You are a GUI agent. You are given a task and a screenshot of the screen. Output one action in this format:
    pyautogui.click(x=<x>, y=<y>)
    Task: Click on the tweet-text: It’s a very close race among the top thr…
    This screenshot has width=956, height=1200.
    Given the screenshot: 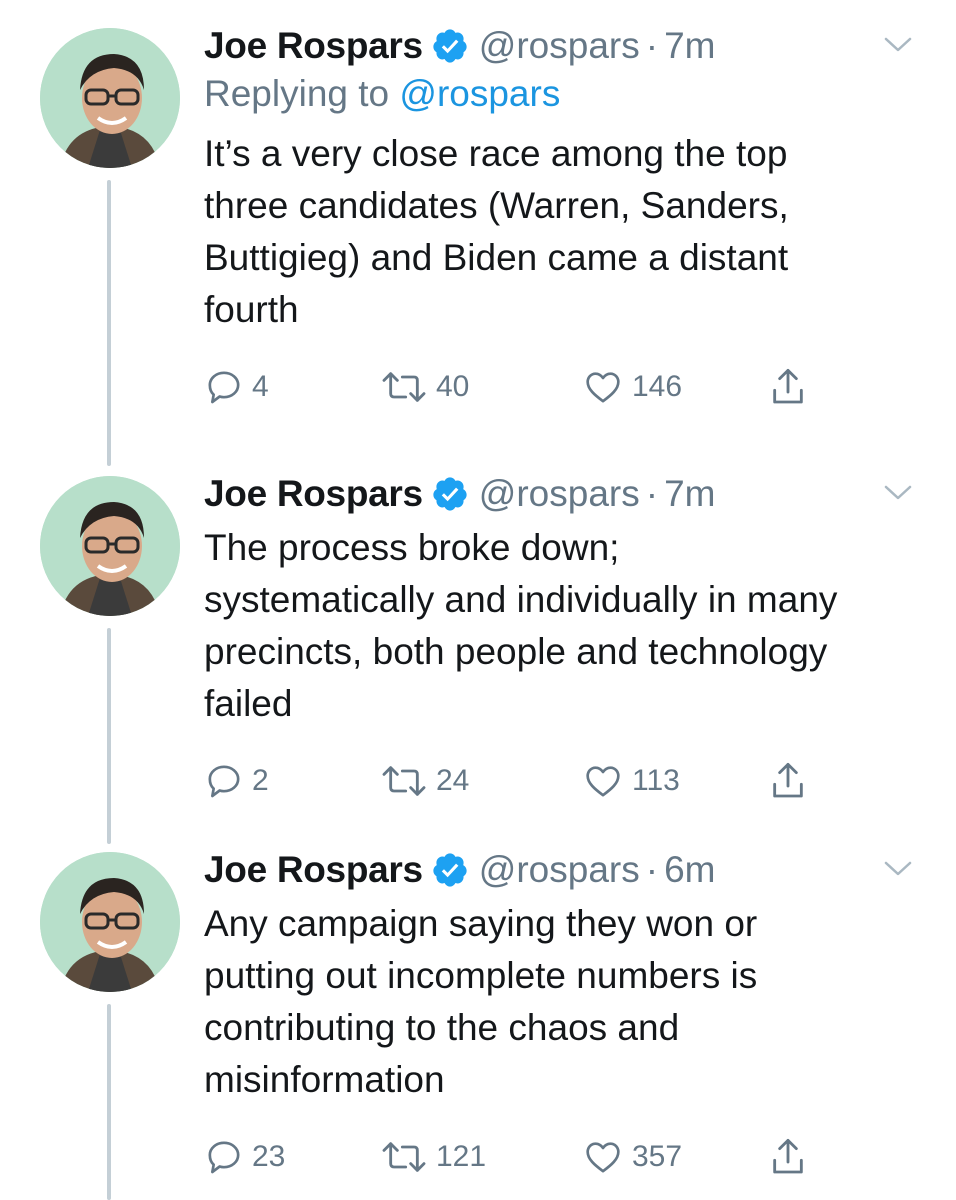 What is the action you would take?
    pyautogui.click(x=496, y=231)
    